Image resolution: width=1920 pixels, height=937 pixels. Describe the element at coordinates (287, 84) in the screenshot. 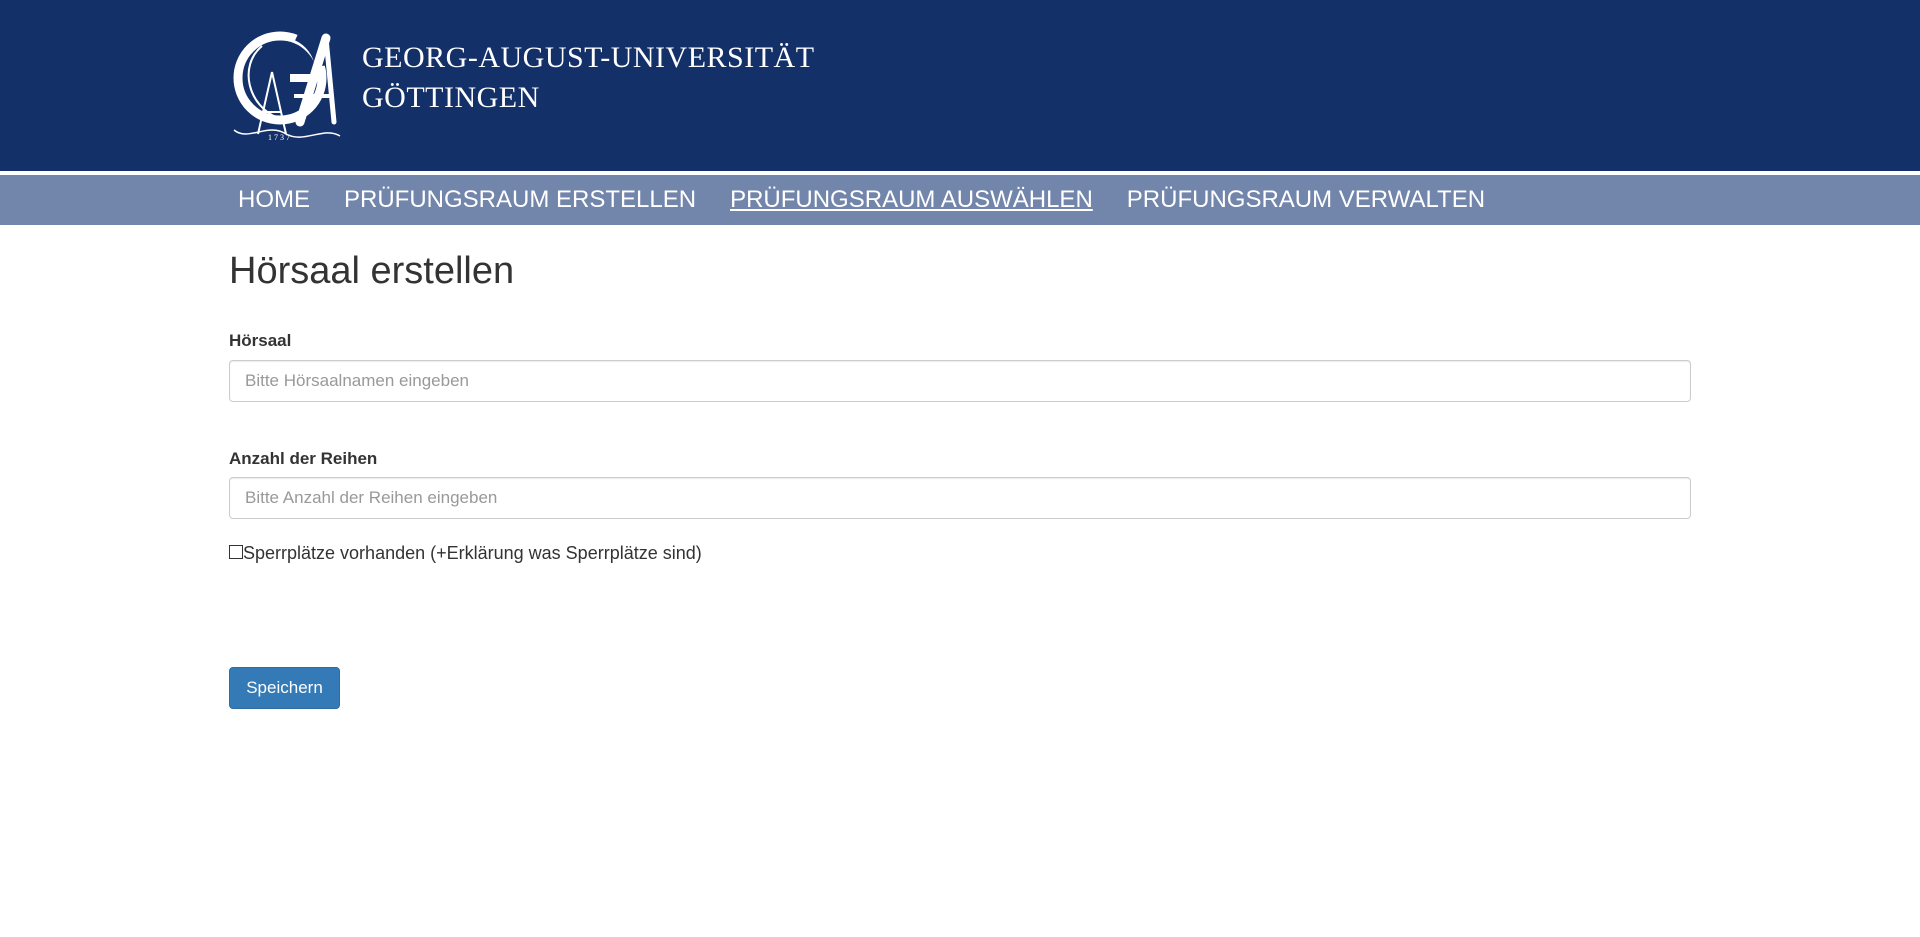

I see `university-seal-icon: 1 7 3 7` at that location.